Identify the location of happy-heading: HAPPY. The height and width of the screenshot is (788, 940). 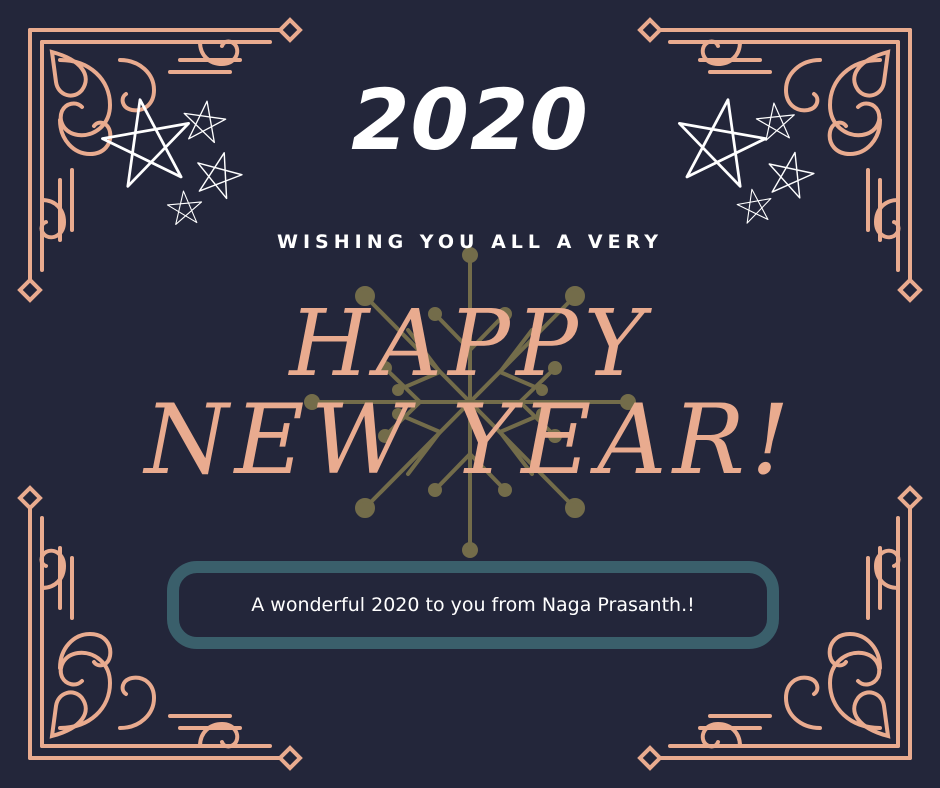
(470, 343).